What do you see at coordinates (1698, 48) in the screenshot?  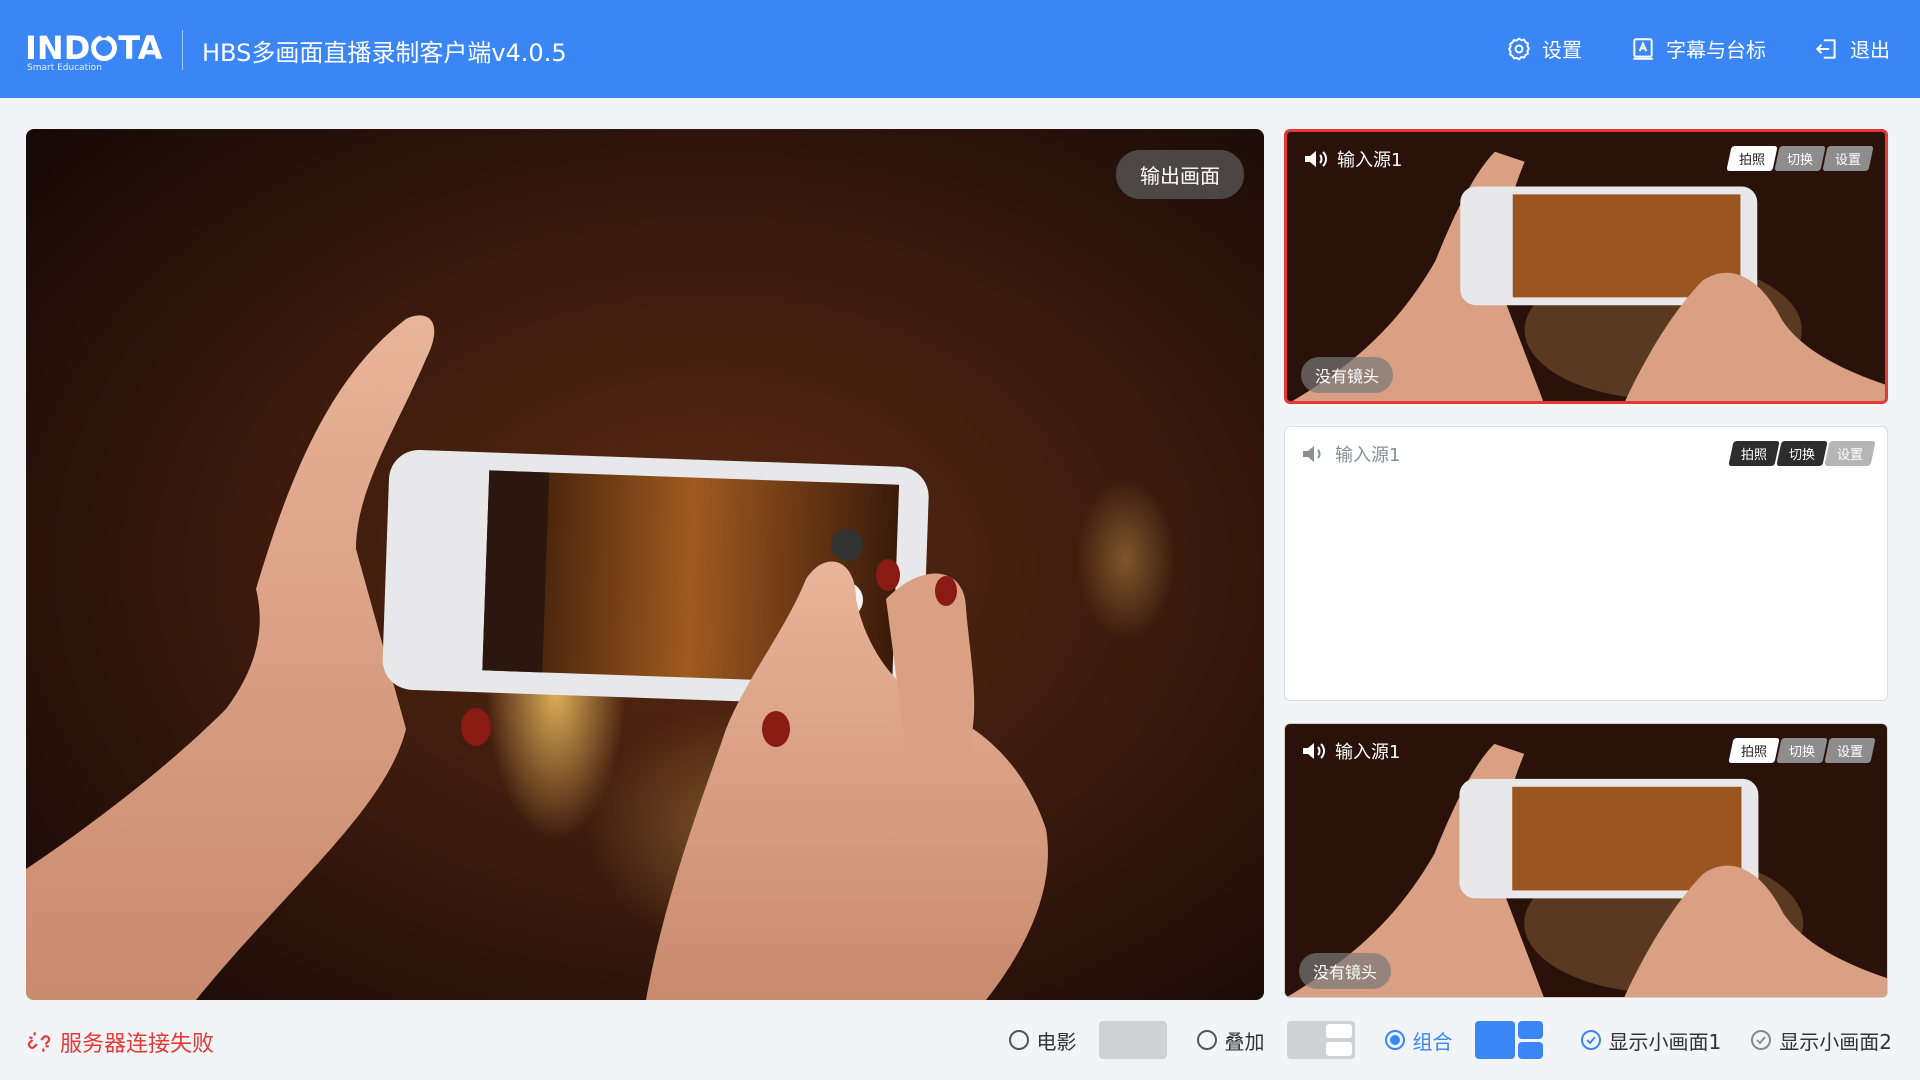 I see `subtitle-logo-button: 字幕与台标` at bounding box center [1698, 48].